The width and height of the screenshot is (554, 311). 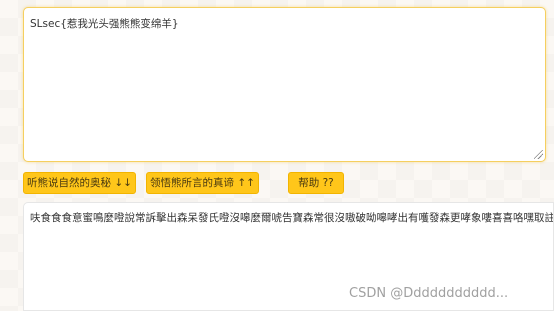 I want to click on decode-button: 听熊说自然的奥秘 ↓↓, so click(x=79, y=183).